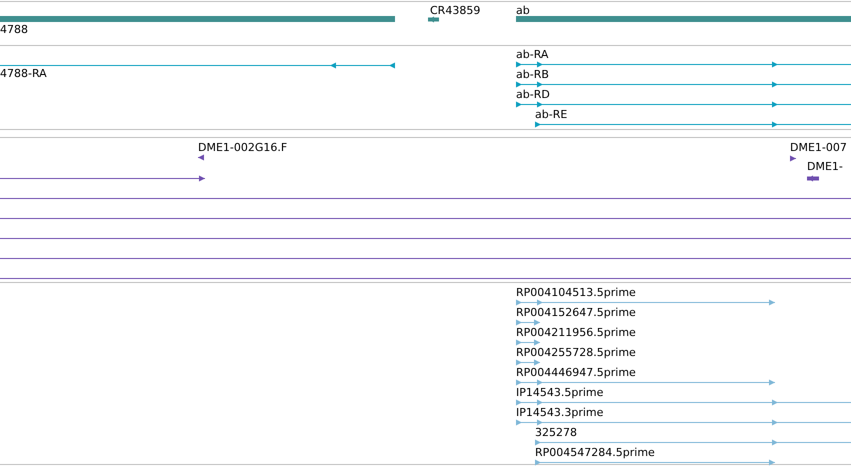  What do you see at coordinates (23, 73) in the screenshot?
I see `feature-label: 4788-RA` at bounding box center [23, 73].